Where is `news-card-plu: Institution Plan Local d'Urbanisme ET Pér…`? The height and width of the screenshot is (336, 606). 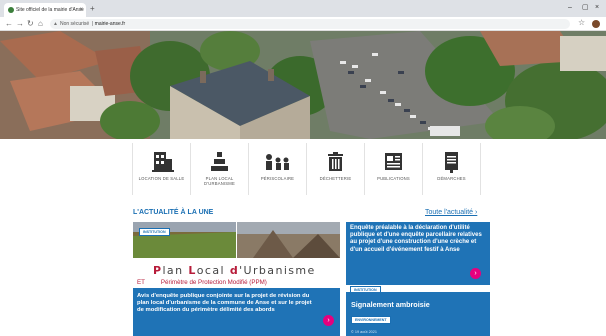
news-card-plu: Institution Plan Local d'Urbanisme ET Pér… is located at coordinates (236, 279).